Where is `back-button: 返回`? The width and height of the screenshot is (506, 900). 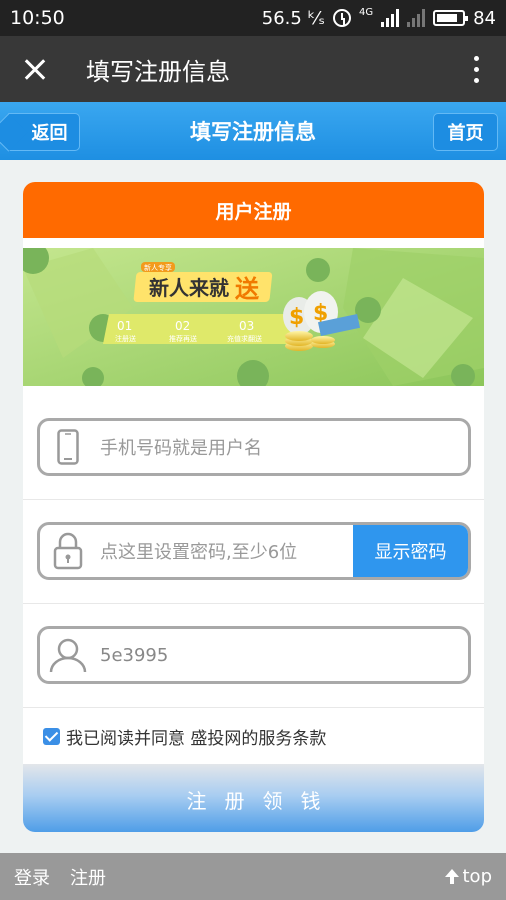 back-button: 返回 is located at coordinates (44, 132).